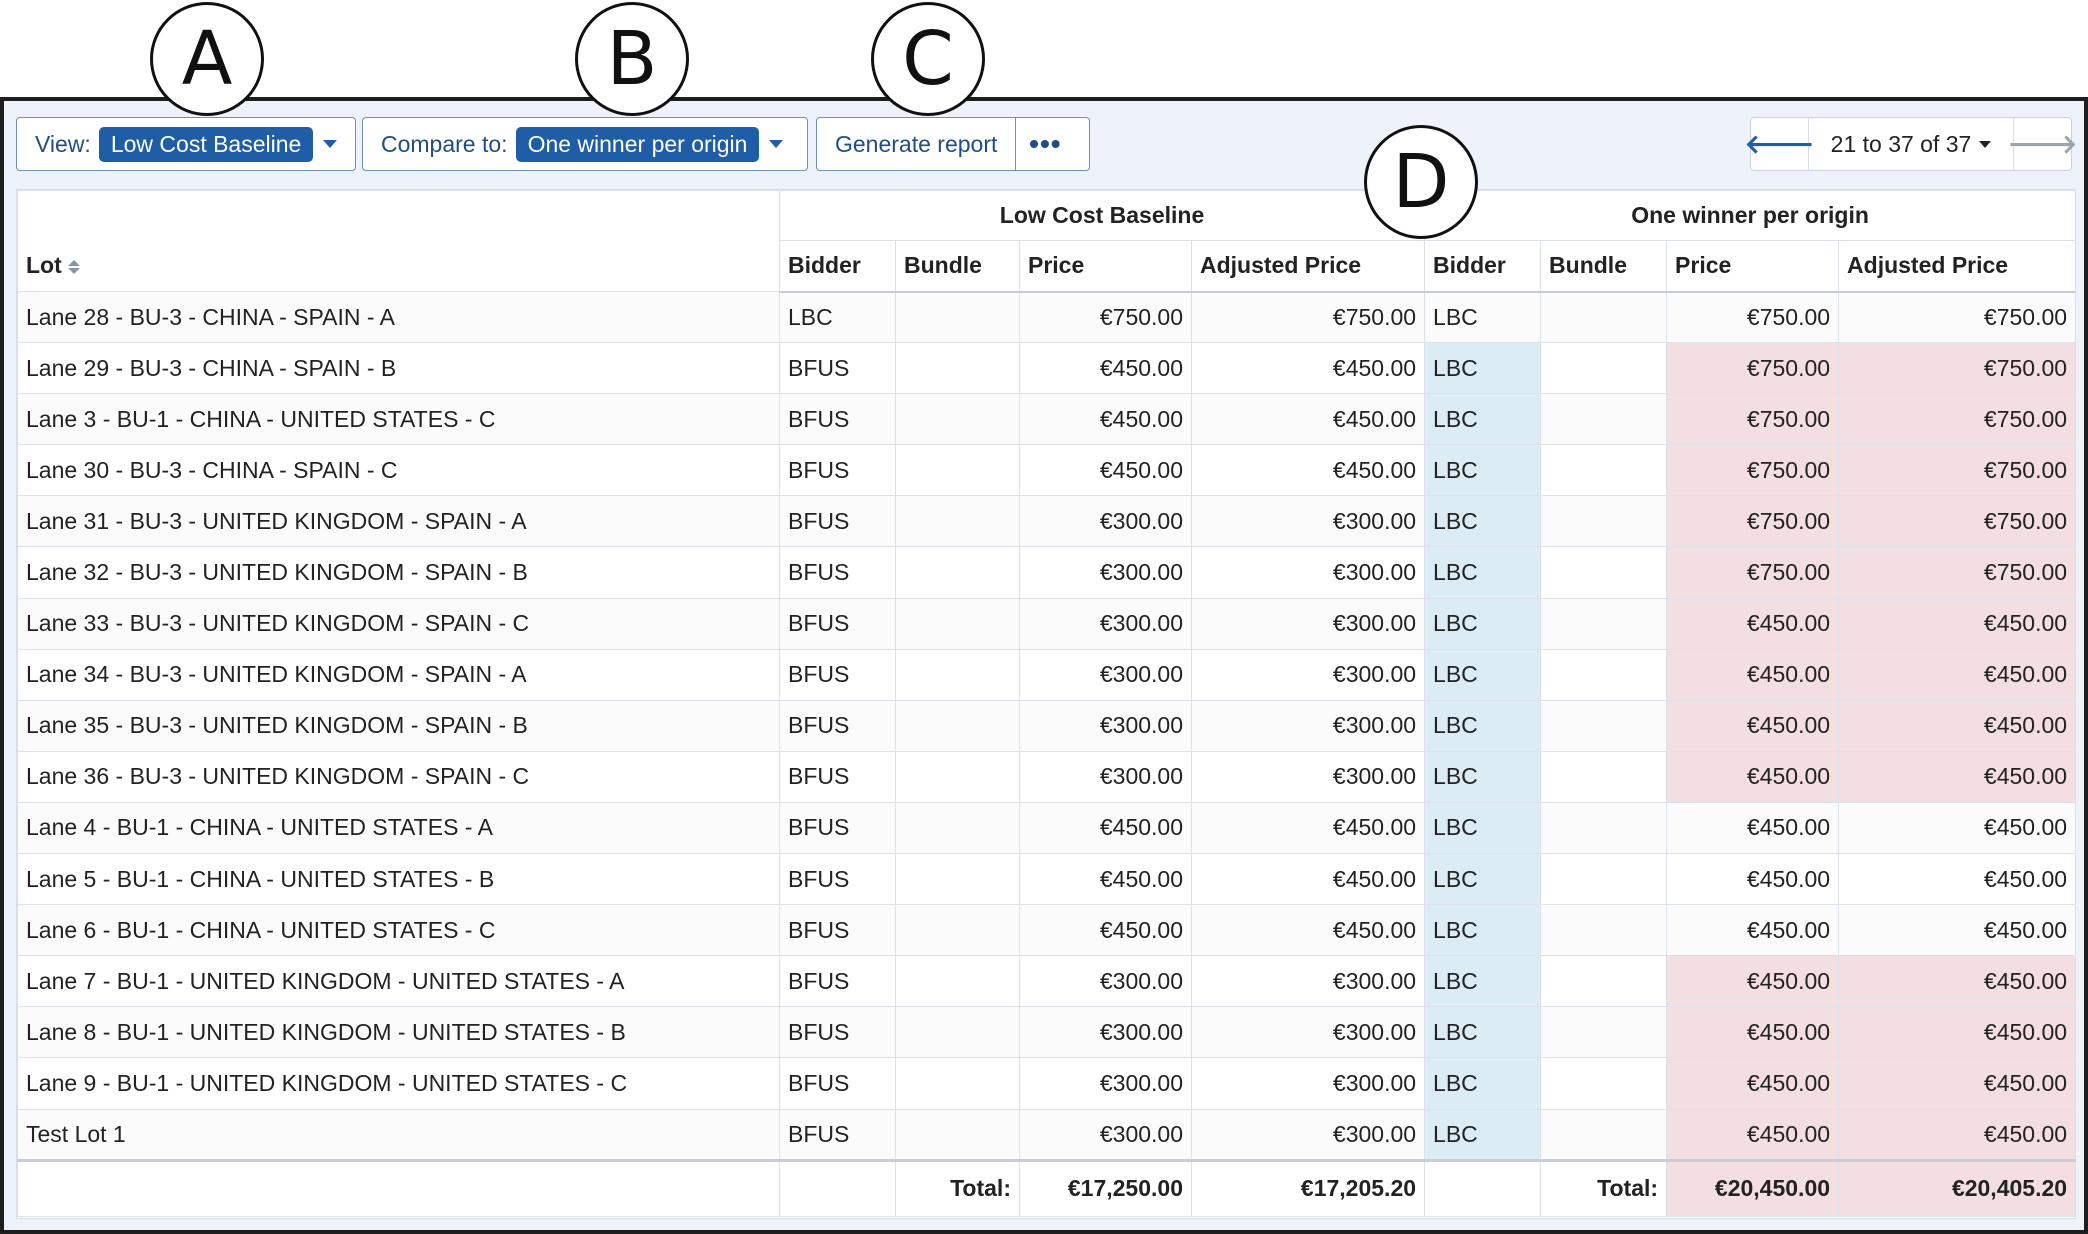 This screenshot has width=2088, height=1234. Describe the element at coordinates (398, 368) in the screenshot. I see `lot-cell: Lane 29 - BU-3 - CHINA - SPAIN - B` at that location.